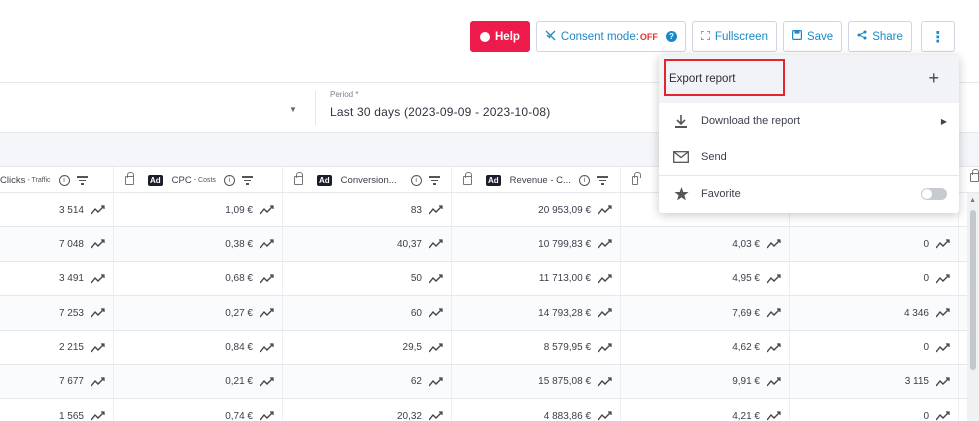 The width and height of the screenshot is (979, 421). Describe the element at coordinates (363, 348) in the screenshot. I see `table-cell: 29,5` at that location.